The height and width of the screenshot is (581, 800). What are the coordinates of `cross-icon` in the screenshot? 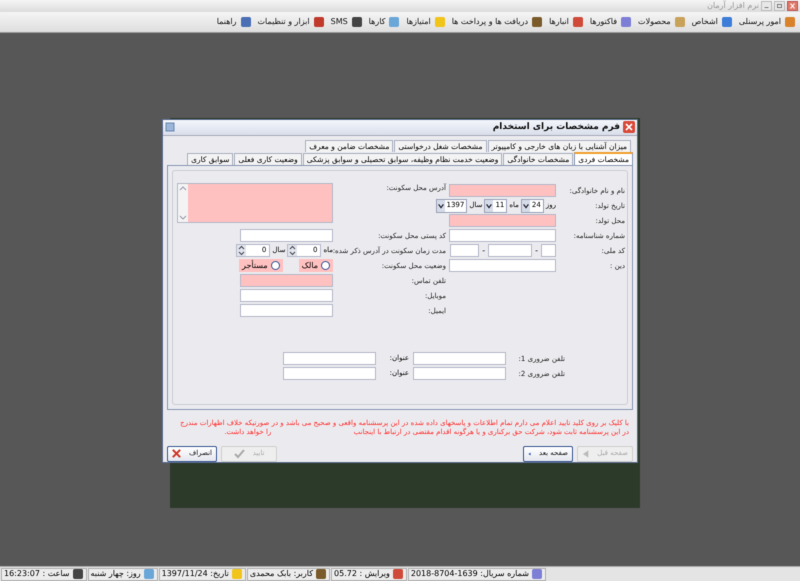 It's located at (176, 453).